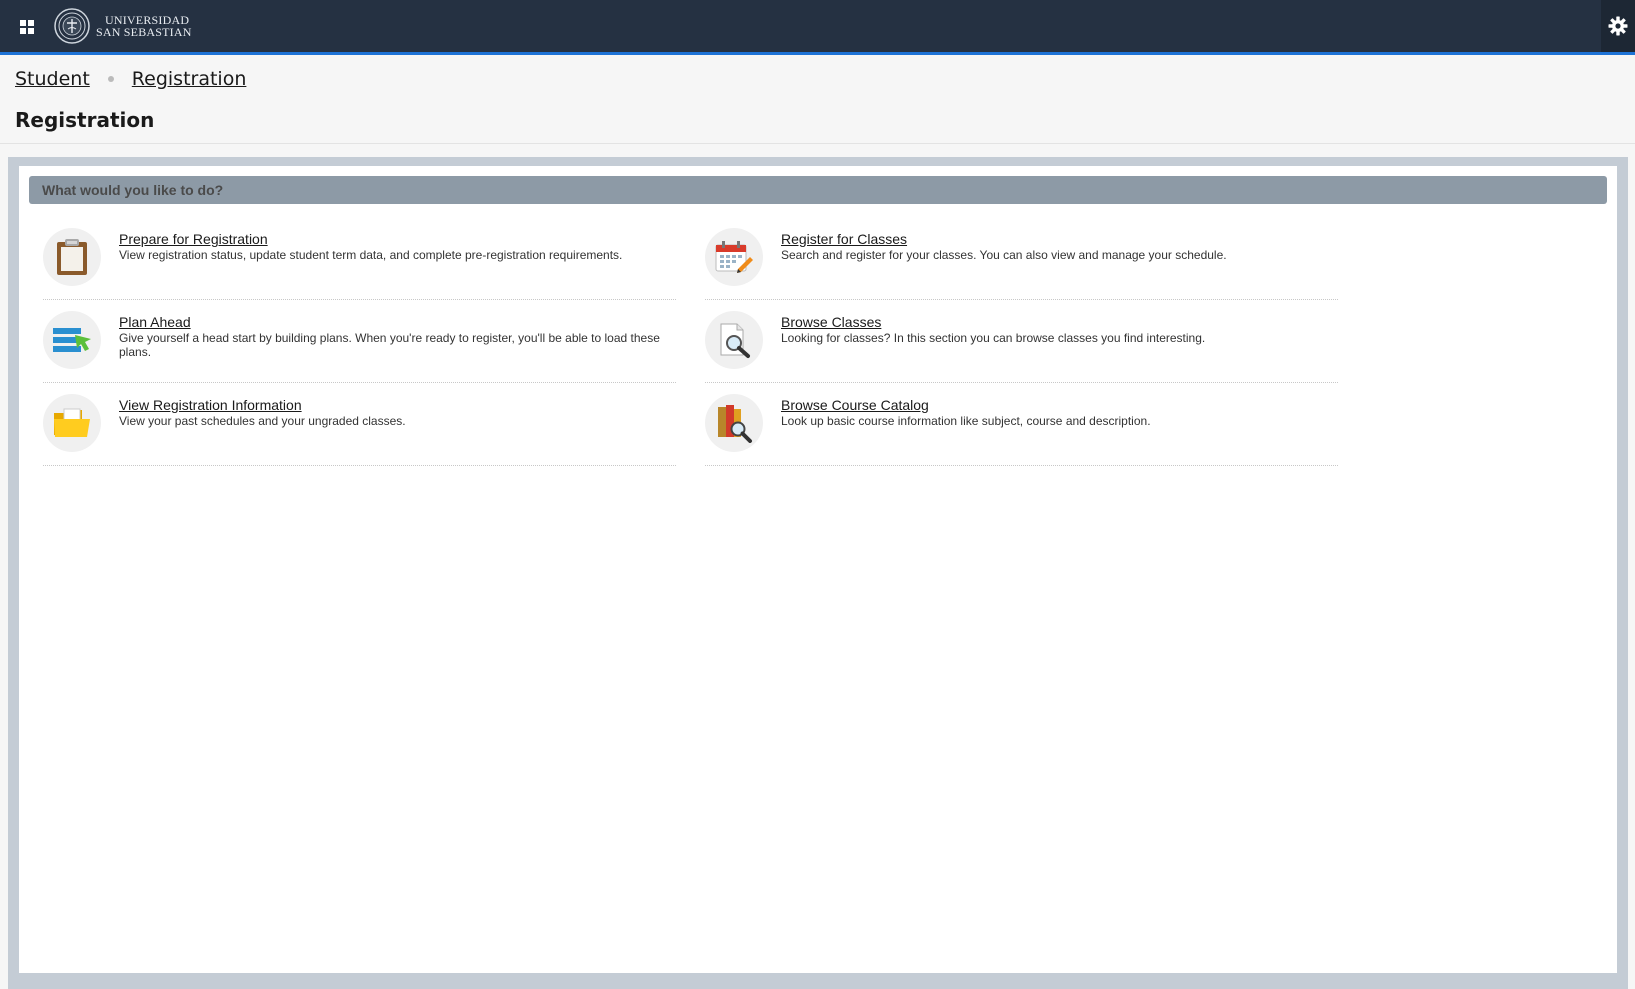 The width and height of the screenshot is (1635, 989). I want to click on breadcrumb-separator, so click(110, 79).